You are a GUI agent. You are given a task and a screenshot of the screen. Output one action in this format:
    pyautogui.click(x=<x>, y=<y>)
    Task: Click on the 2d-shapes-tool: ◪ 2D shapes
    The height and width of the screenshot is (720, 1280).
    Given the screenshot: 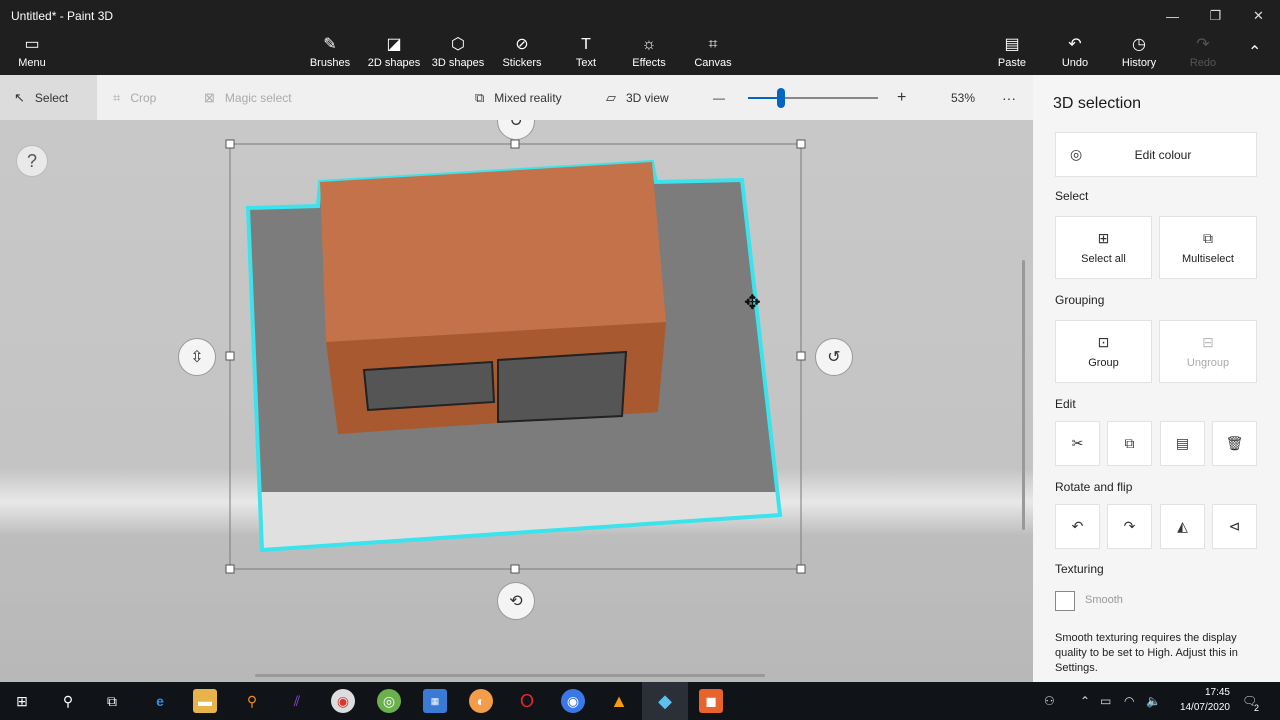 What is the action you would take?
    pyautogui.click(x=394, y=52)
    